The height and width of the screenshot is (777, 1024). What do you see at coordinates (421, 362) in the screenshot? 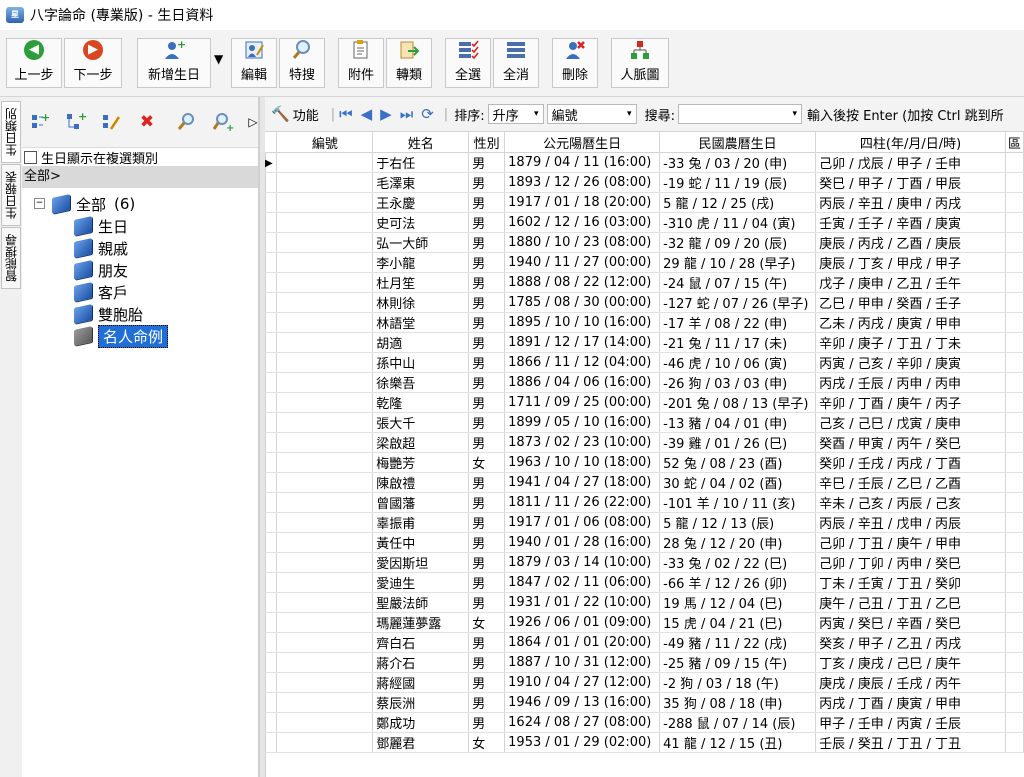
I see `name-cell: 孫中山` at bounding box center [421, 362].